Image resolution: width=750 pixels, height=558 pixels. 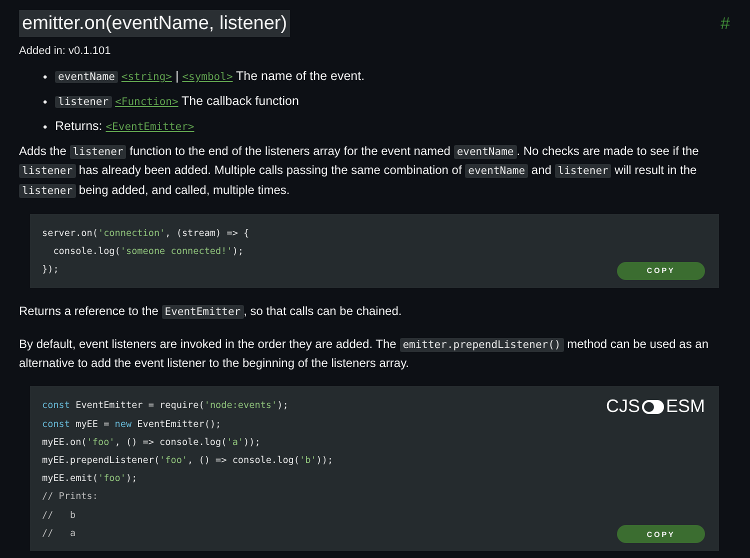 What do you see at coordinates (59, 515) in the screenshot?
I see `code-line: // b` at bounding box center [59, 515].